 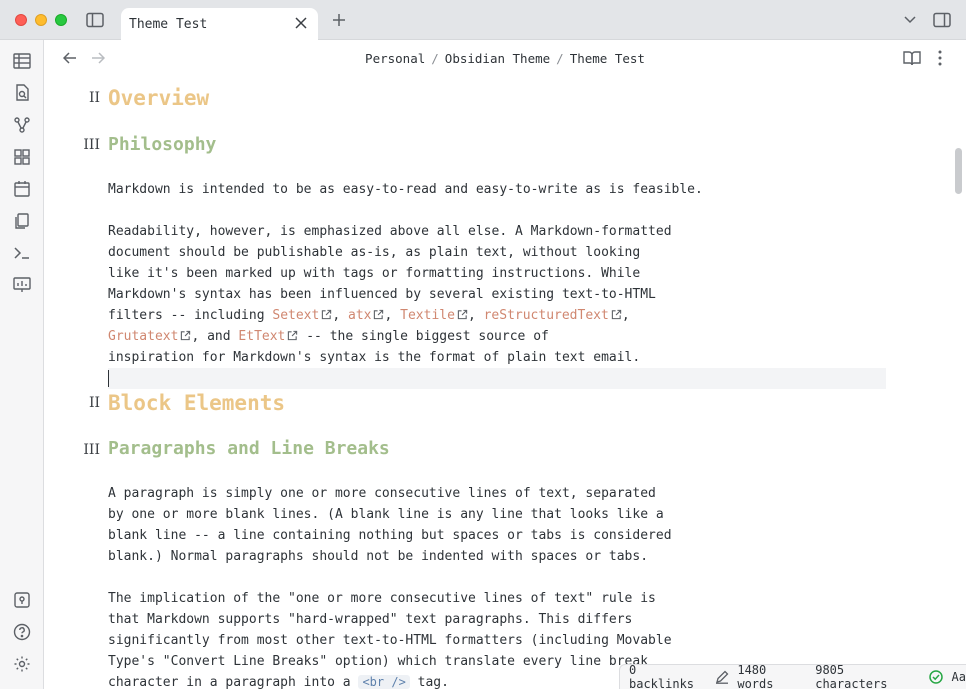 What do you see at coordinates (233, 682) in the screenshot?
I see `text-fragment: character in a paragraph into a` at bounding box center [233, 682].